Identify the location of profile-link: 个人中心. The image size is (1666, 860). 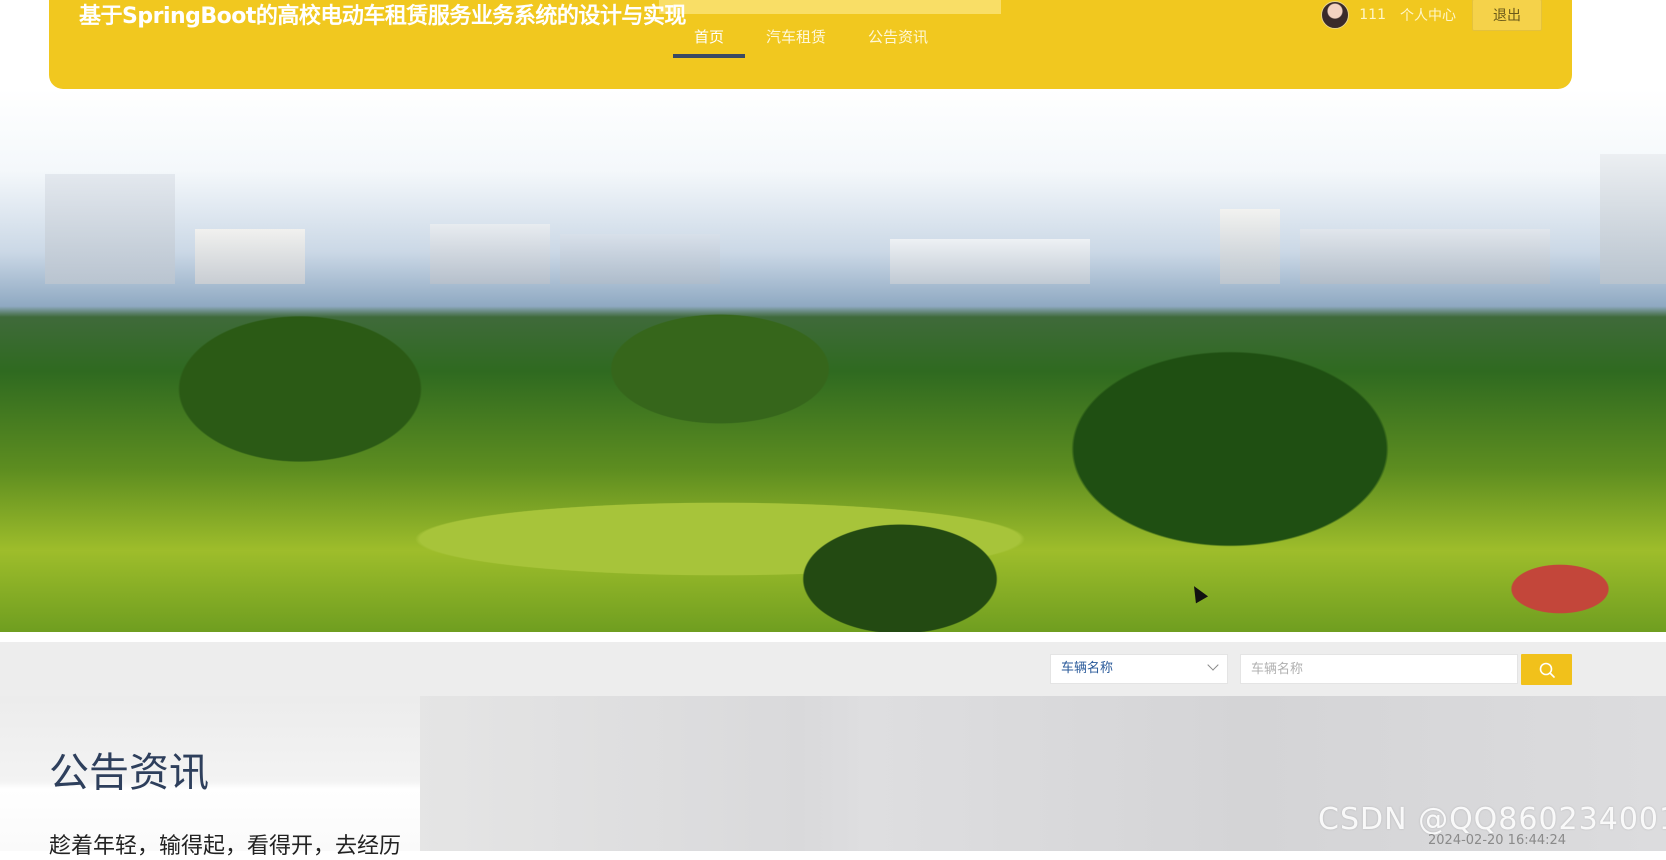
(1428, 15).